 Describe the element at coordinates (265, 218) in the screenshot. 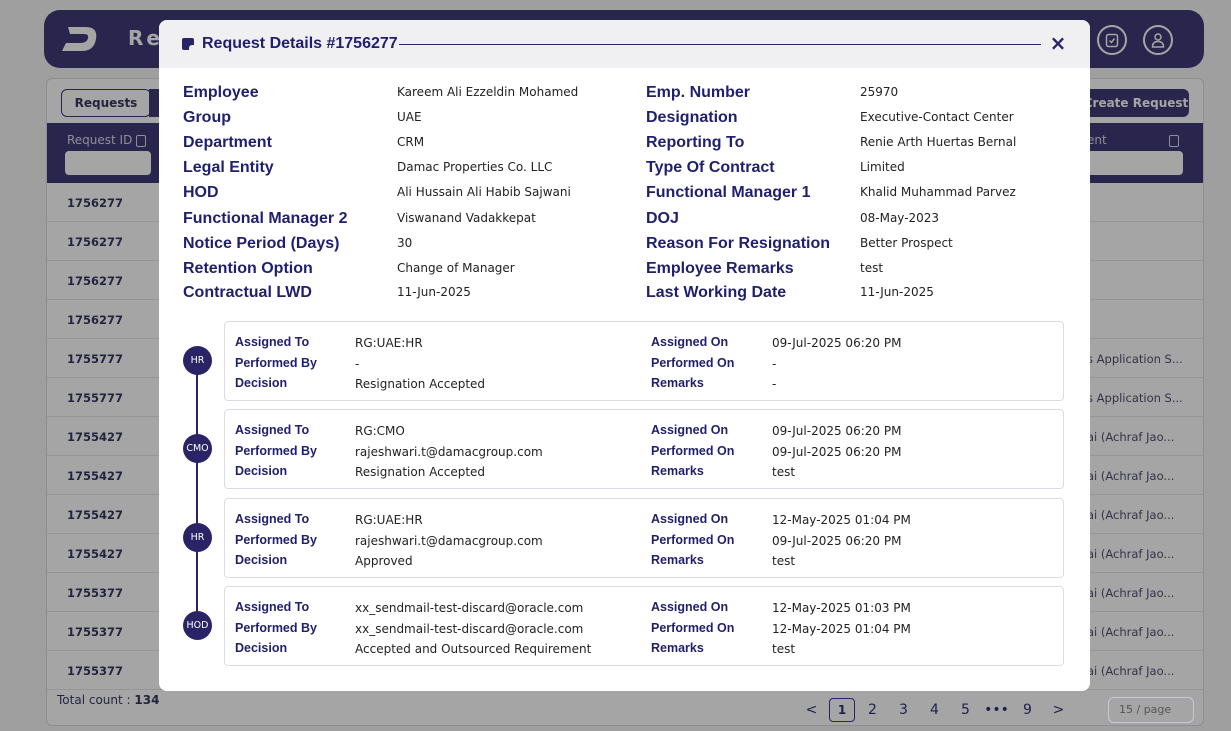

I see `field-label: Functional Manager 2` at that location.